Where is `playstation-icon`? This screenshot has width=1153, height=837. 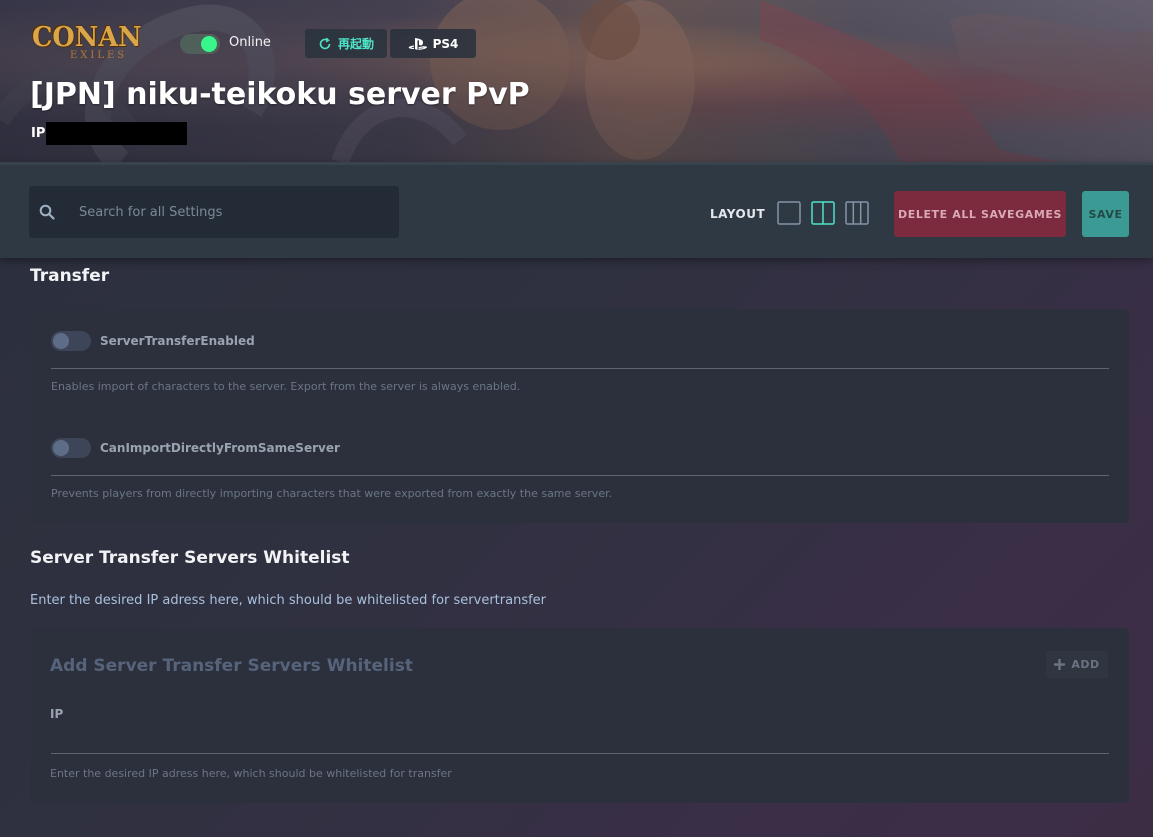 playstation-icon is located at coordinates (417, 43).